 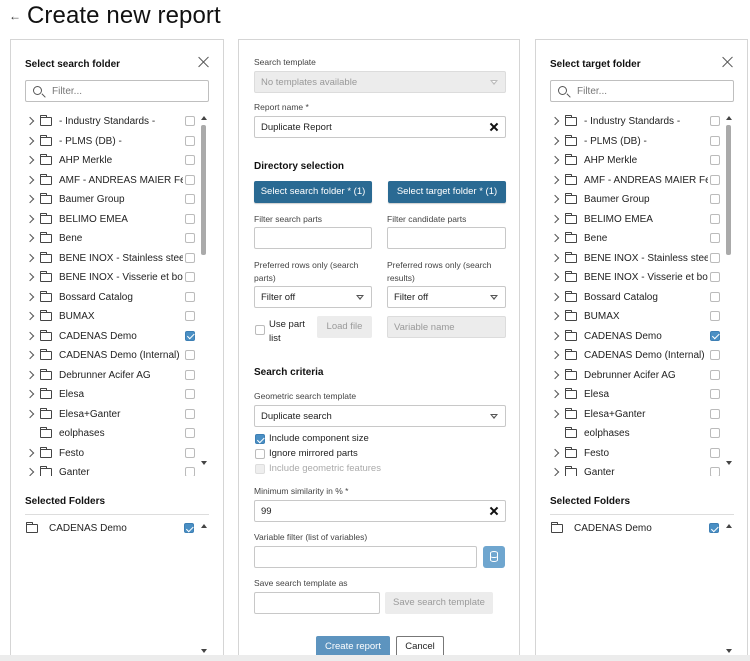 I want to click on horizontal-scrollbar, so click(x=375, y=658).